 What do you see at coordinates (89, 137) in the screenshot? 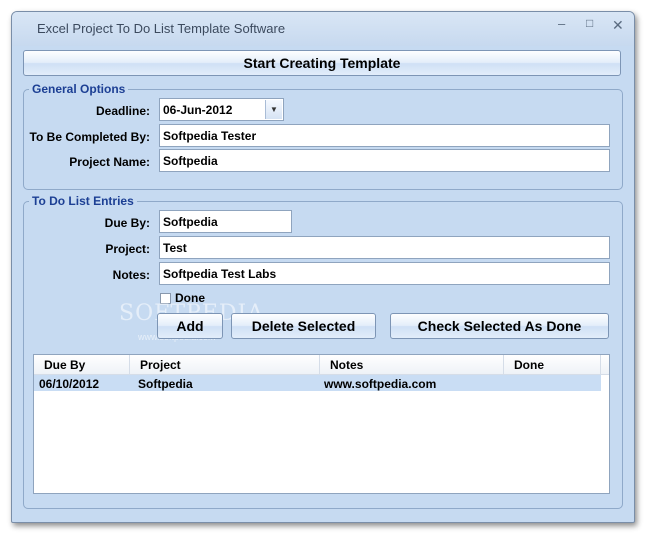
I see `completed-by-label: To Be Completed By:` at bounding box center [89, 137].